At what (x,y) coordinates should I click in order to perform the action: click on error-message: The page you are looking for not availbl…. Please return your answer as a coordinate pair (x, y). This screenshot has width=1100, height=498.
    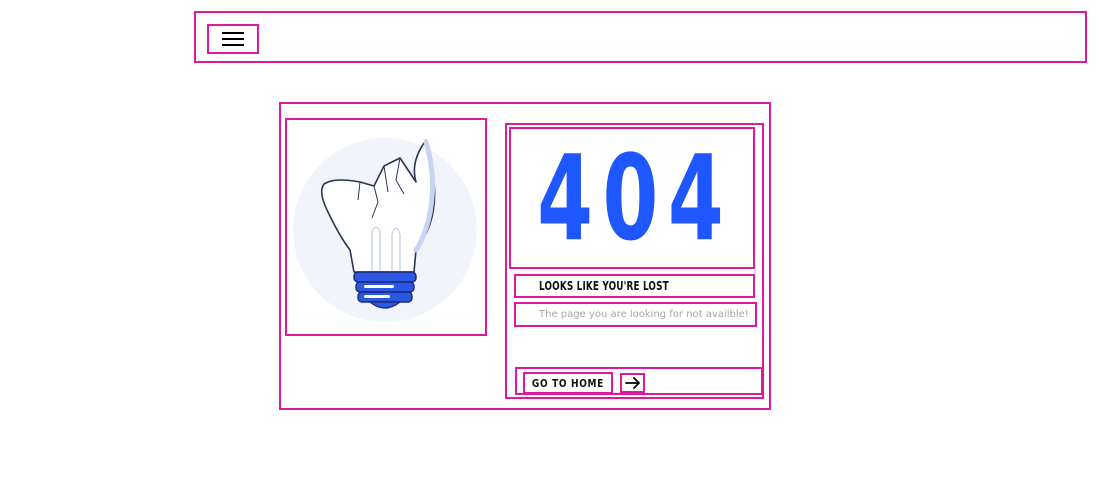
    Looking at the image, I should click on (644, 314).